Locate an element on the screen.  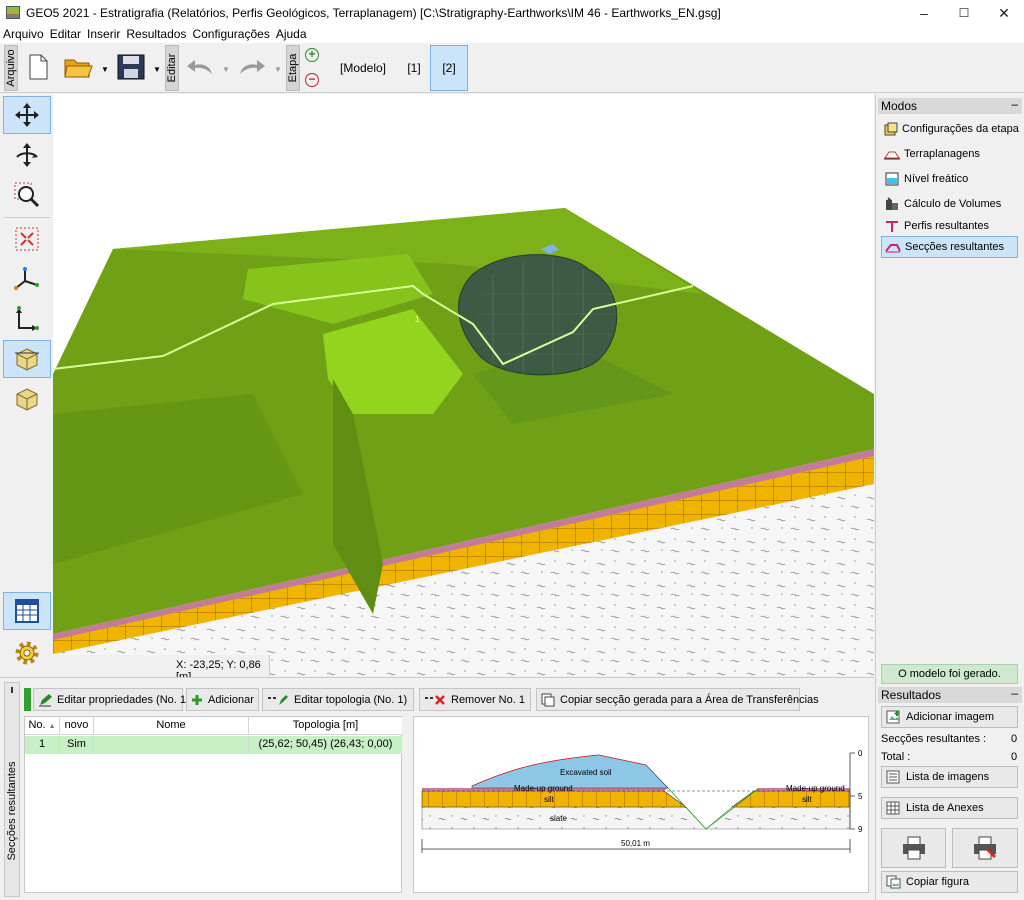
edit-topology-button: Editar topologia (No. 1) is located at coordinates (338, 699).